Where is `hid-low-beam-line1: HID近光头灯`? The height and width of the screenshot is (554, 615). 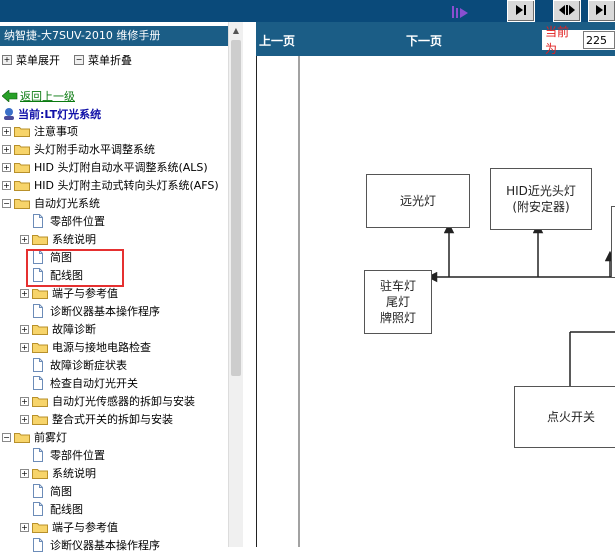 hid-low-beam-line1: HID近光头灯 is located at coordinates (541, 191).